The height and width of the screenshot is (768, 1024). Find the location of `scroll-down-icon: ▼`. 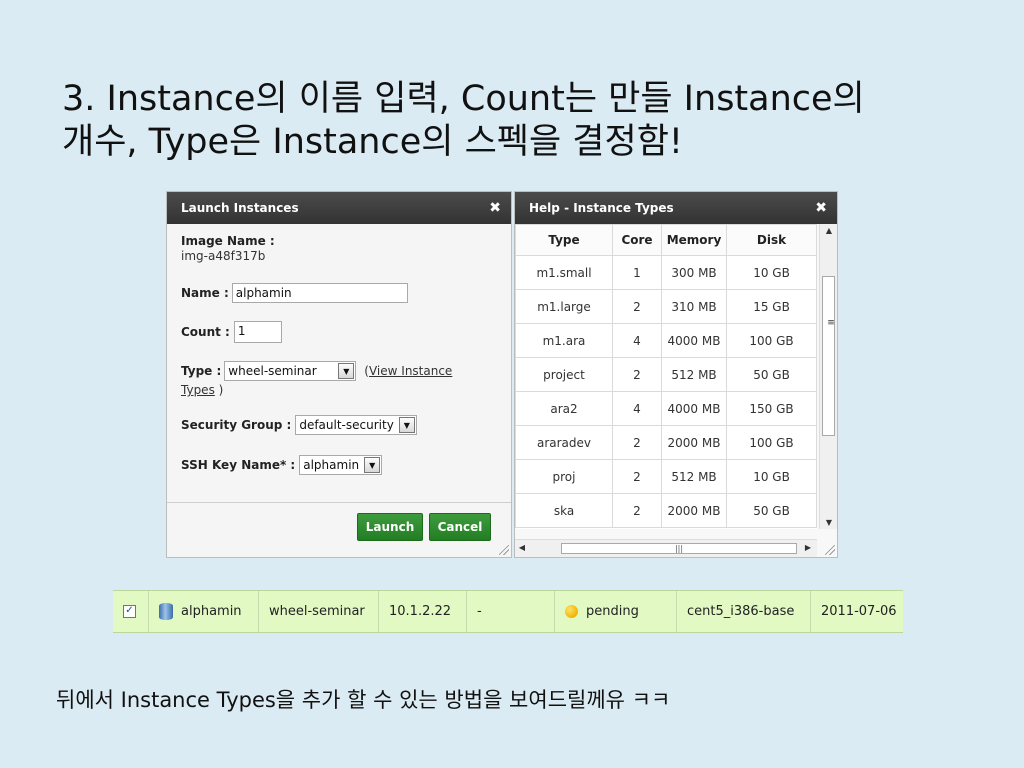

scroll-down-icon: ▼ is located at coordinates (829, 522).